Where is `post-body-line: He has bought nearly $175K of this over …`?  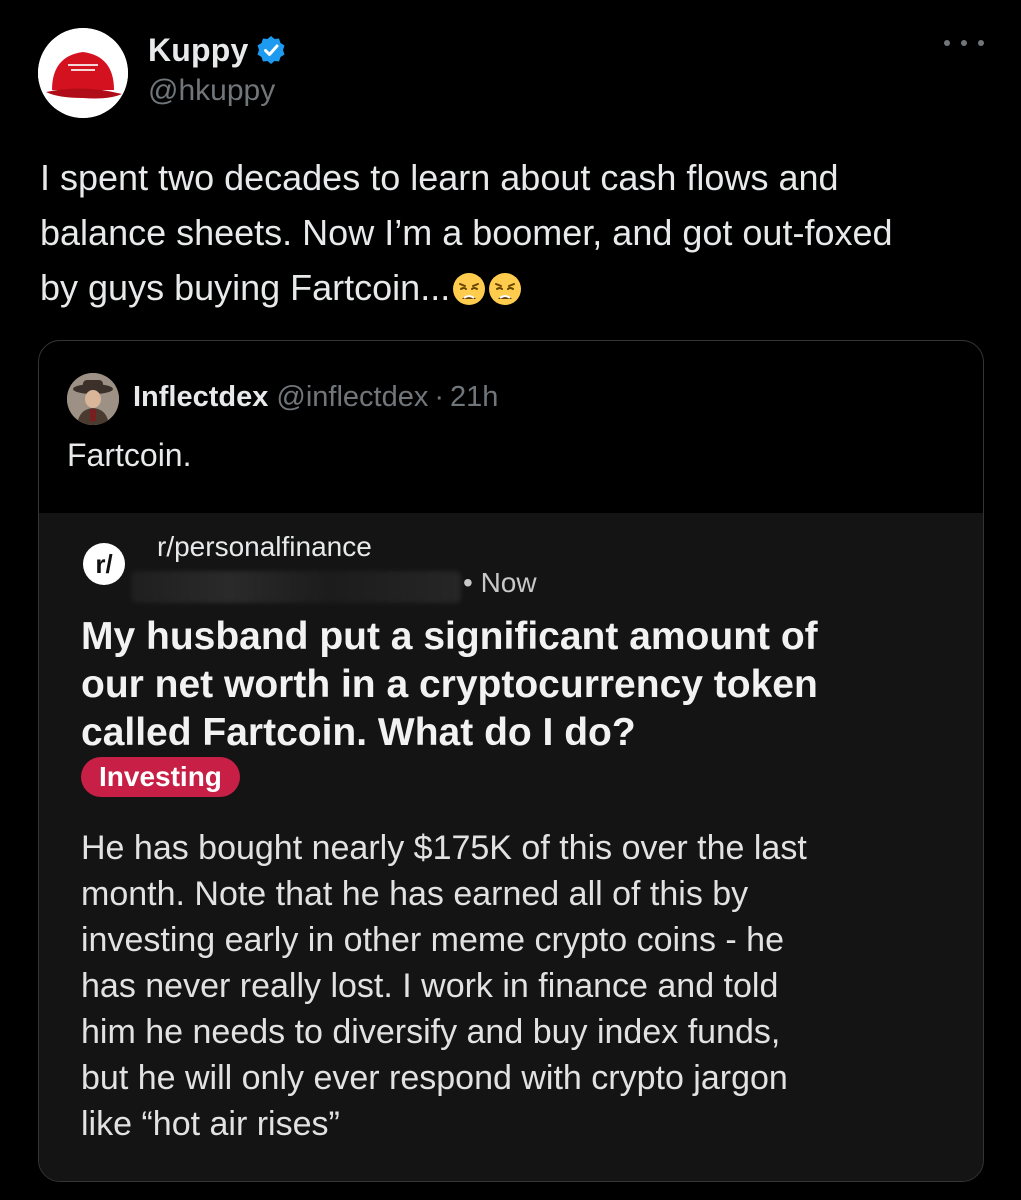 post-body-line: He has bought nearly $175K of this over … is located at coordinates (444, 848).